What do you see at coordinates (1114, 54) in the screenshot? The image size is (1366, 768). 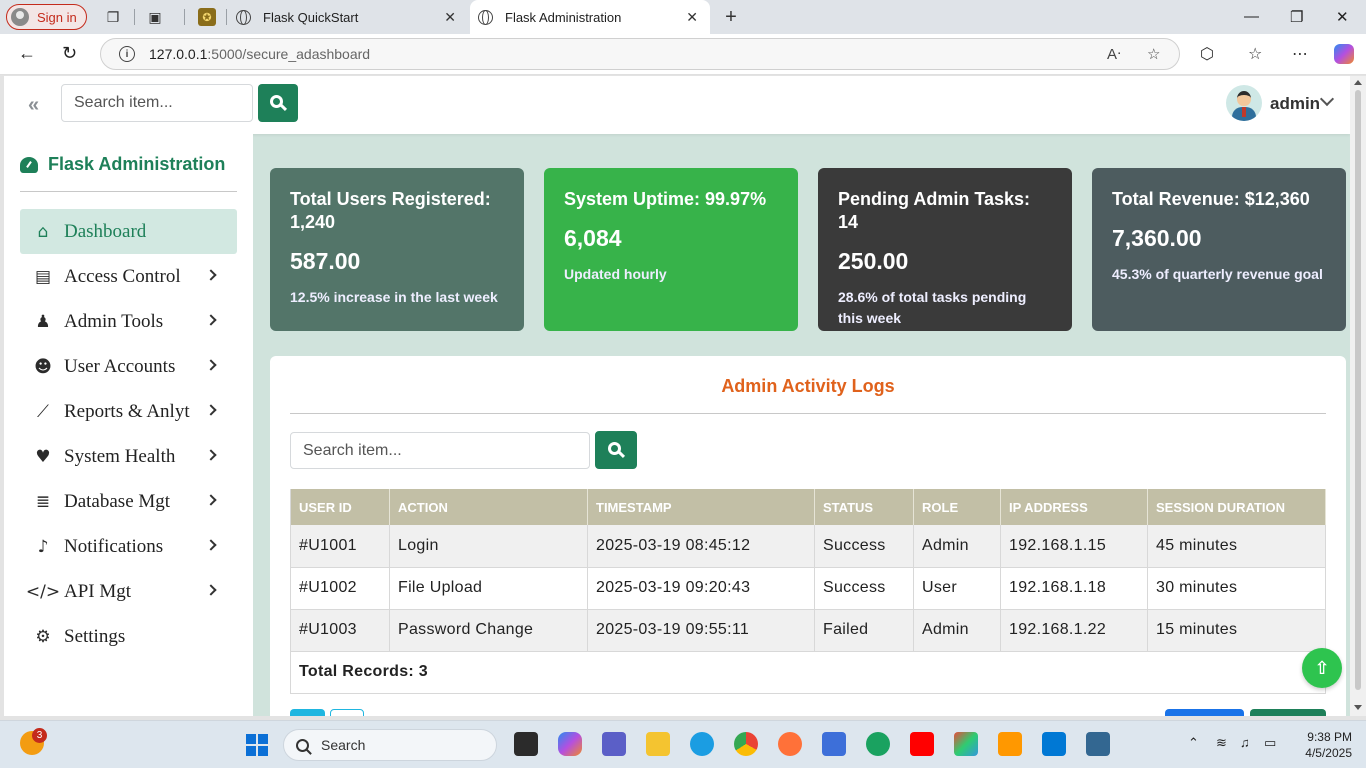 I see `read-aloud-icon: Aᐧ` at bounding box center [1114, 54].